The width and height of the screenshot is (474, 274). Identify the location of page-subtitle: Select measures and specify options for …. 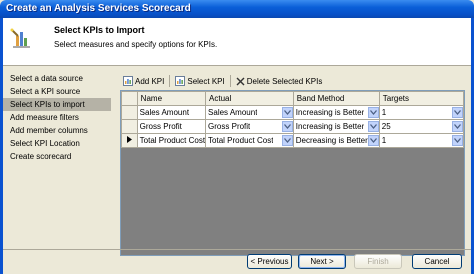
(136, 44).